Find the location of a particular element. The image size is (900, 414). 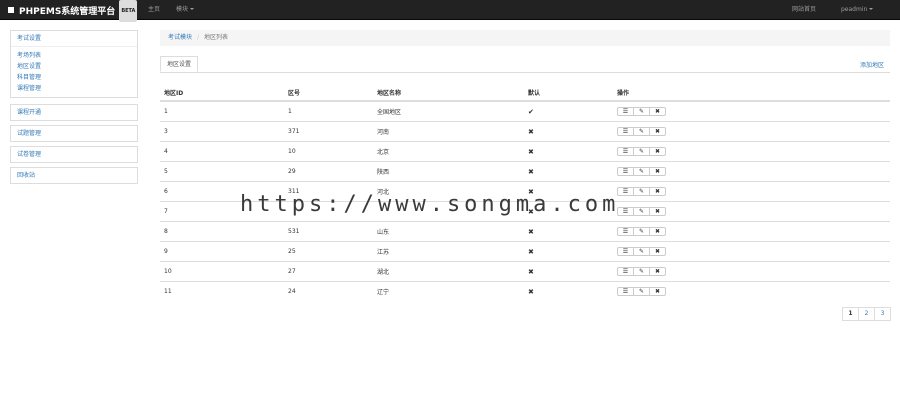

sidebar-item-paper-management: 试卷管理 is located at coordinates (74, 154).